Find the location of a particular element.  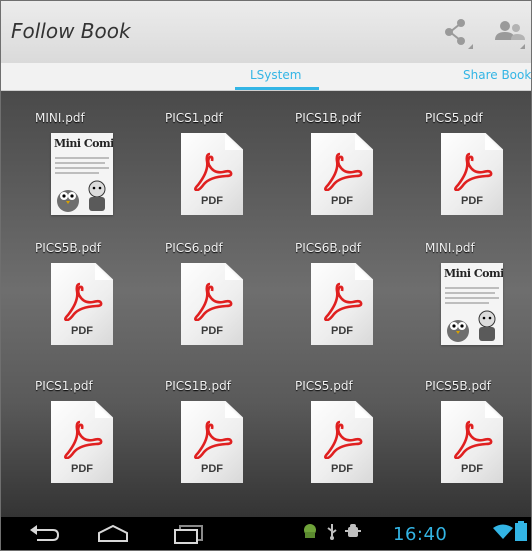

file-item: PICS6.pdf PDF is located at coordinates (220, 301).